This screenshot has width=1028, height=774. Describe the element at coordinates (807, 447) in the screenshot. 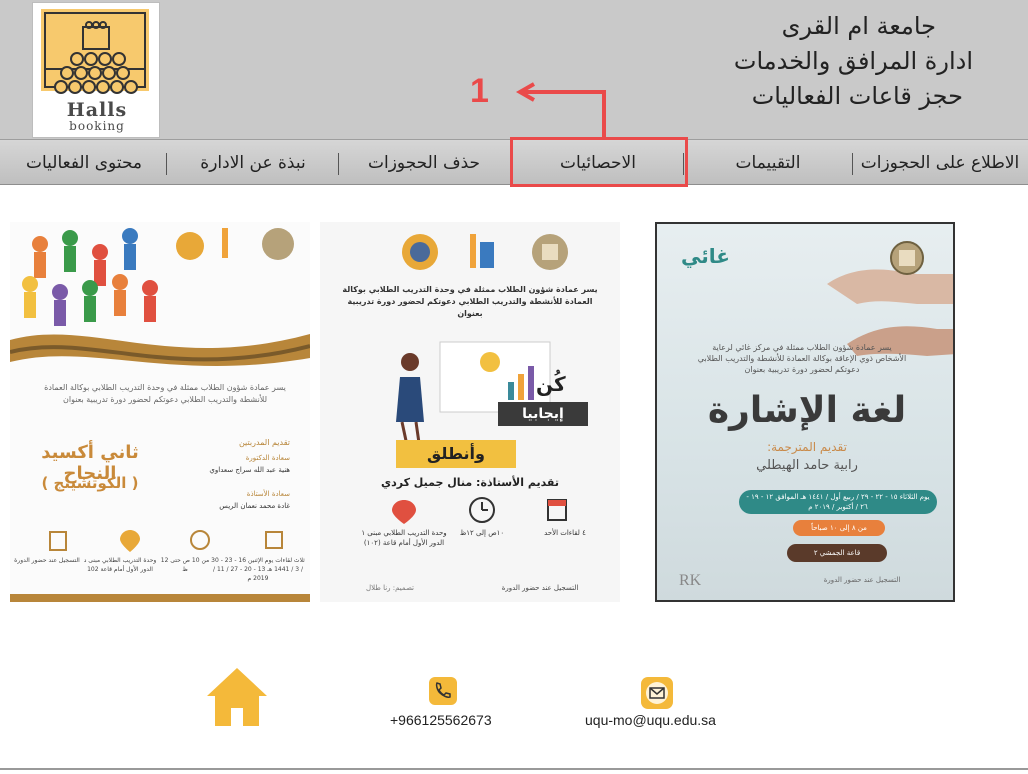

I see `presenter-label: تقديم المترجمة:` at that location.